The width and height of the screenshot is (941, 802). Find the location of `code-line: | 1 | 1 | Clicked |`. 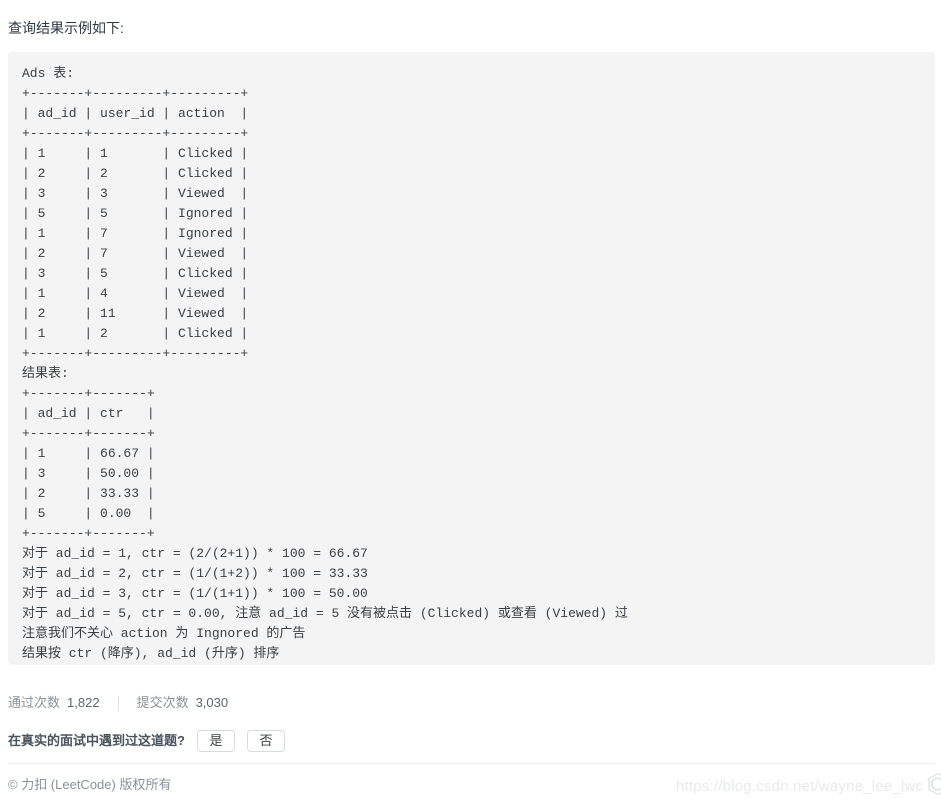

code-line: | 1 | 1 | Clicked | is located at coordinates (135, 153).